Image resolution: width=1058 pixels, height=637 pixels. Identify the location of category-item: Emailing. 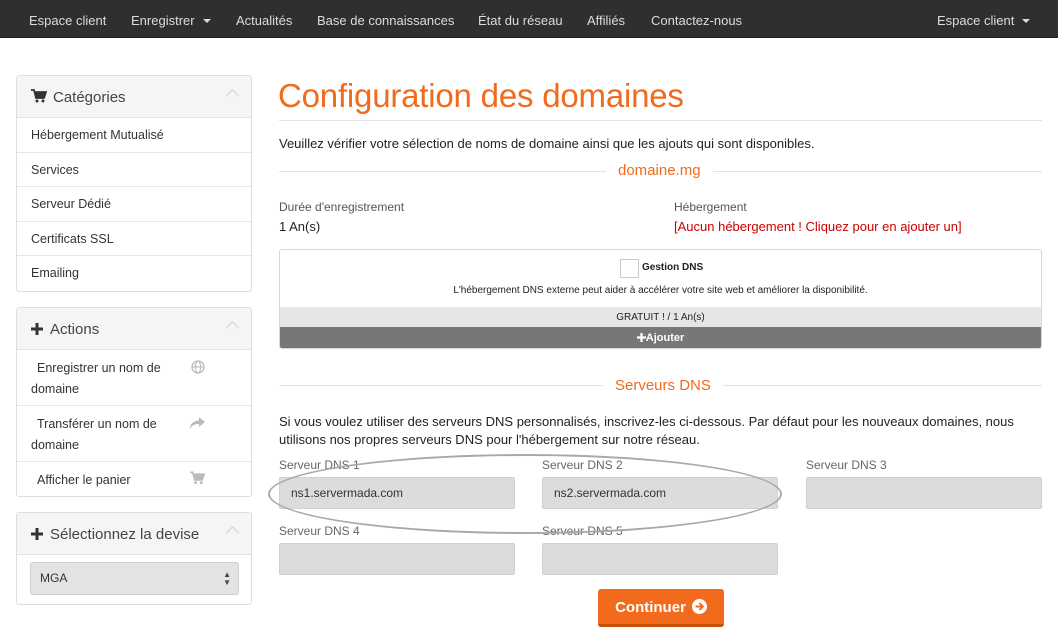
(134, 273).